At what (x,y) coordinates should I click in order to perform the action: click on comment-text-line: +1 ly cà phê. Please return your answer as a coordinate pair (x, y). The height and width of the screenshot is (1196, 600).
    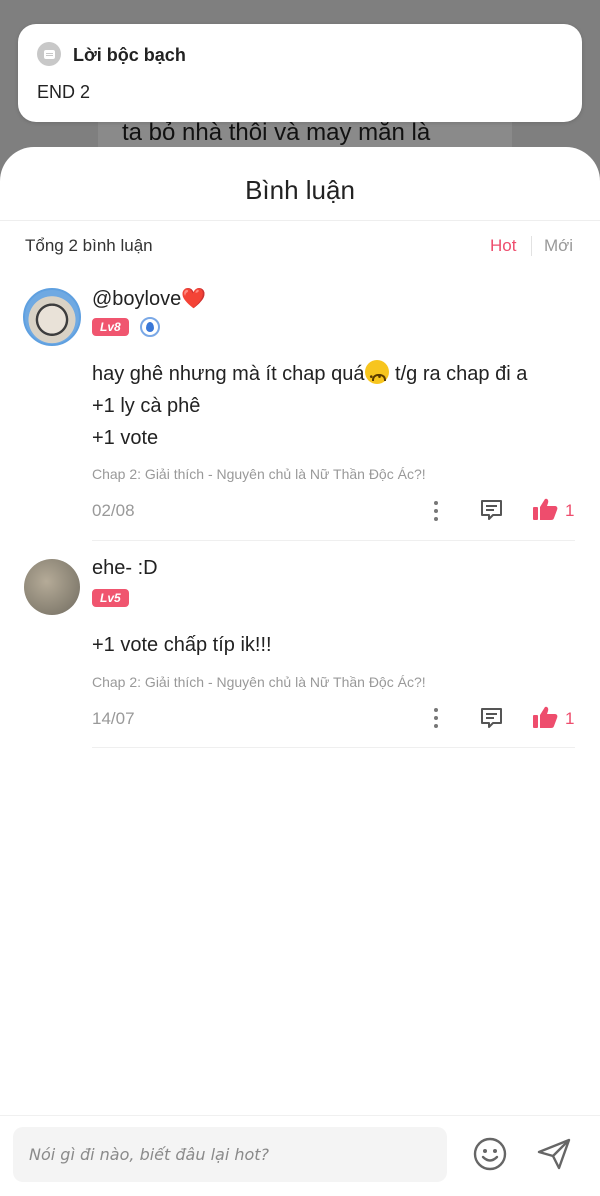
    Looking at the image, I should click on (146, 406).